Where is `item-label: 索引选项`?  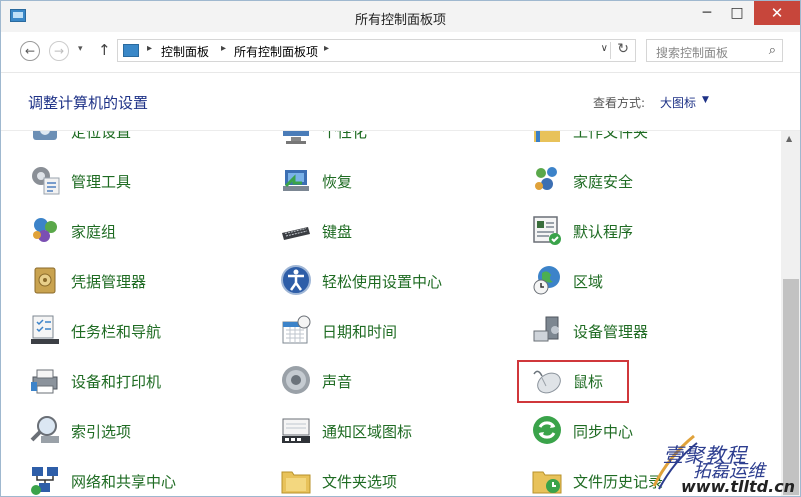
item-label: 索引选项 is located at coordinates (101, 432).